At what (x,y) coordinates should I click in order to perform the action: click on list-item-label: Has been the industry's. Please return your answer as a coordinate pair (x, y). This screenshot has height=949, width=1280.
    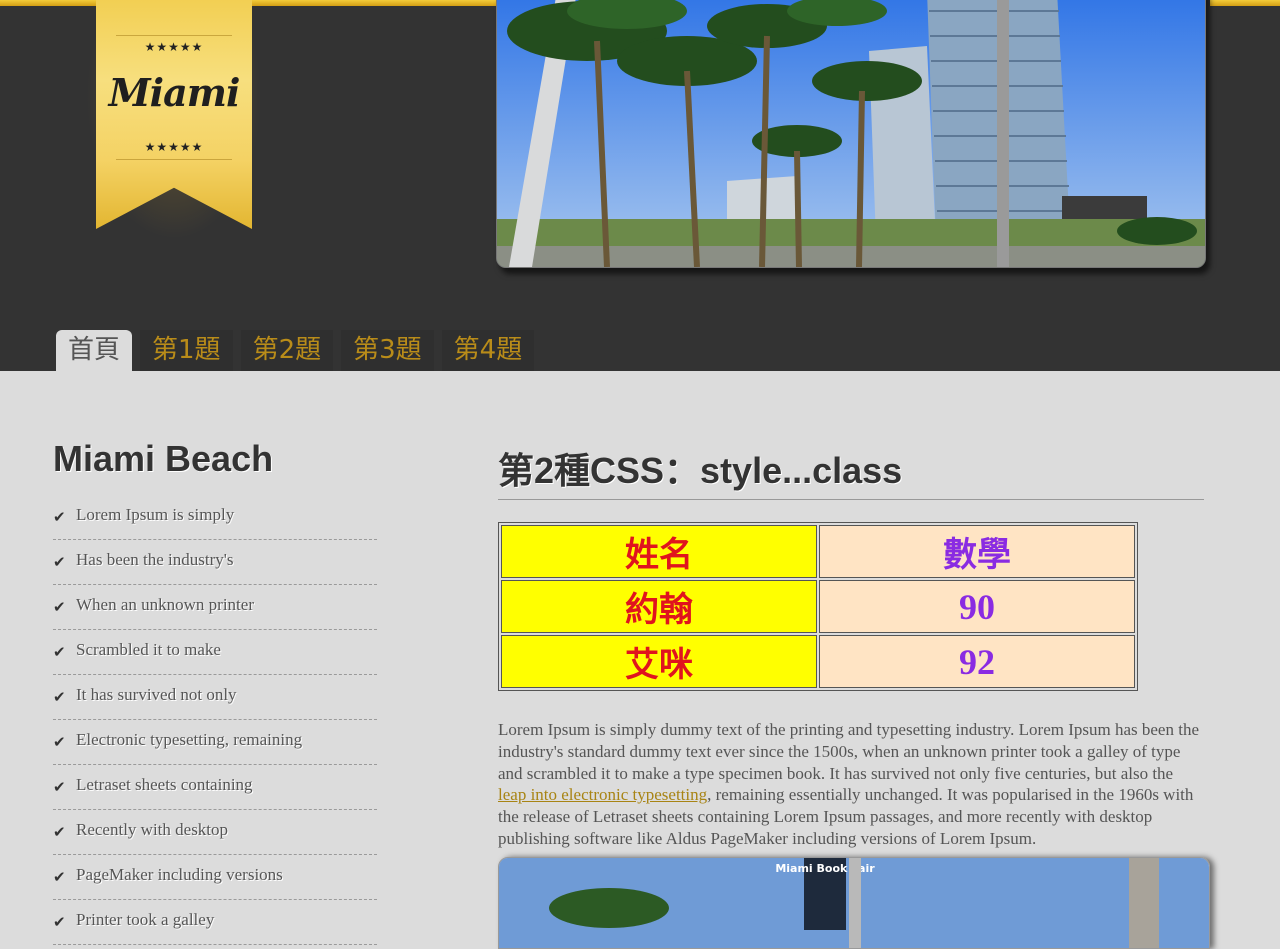
    Looking at the image, I should click on (155, 559).